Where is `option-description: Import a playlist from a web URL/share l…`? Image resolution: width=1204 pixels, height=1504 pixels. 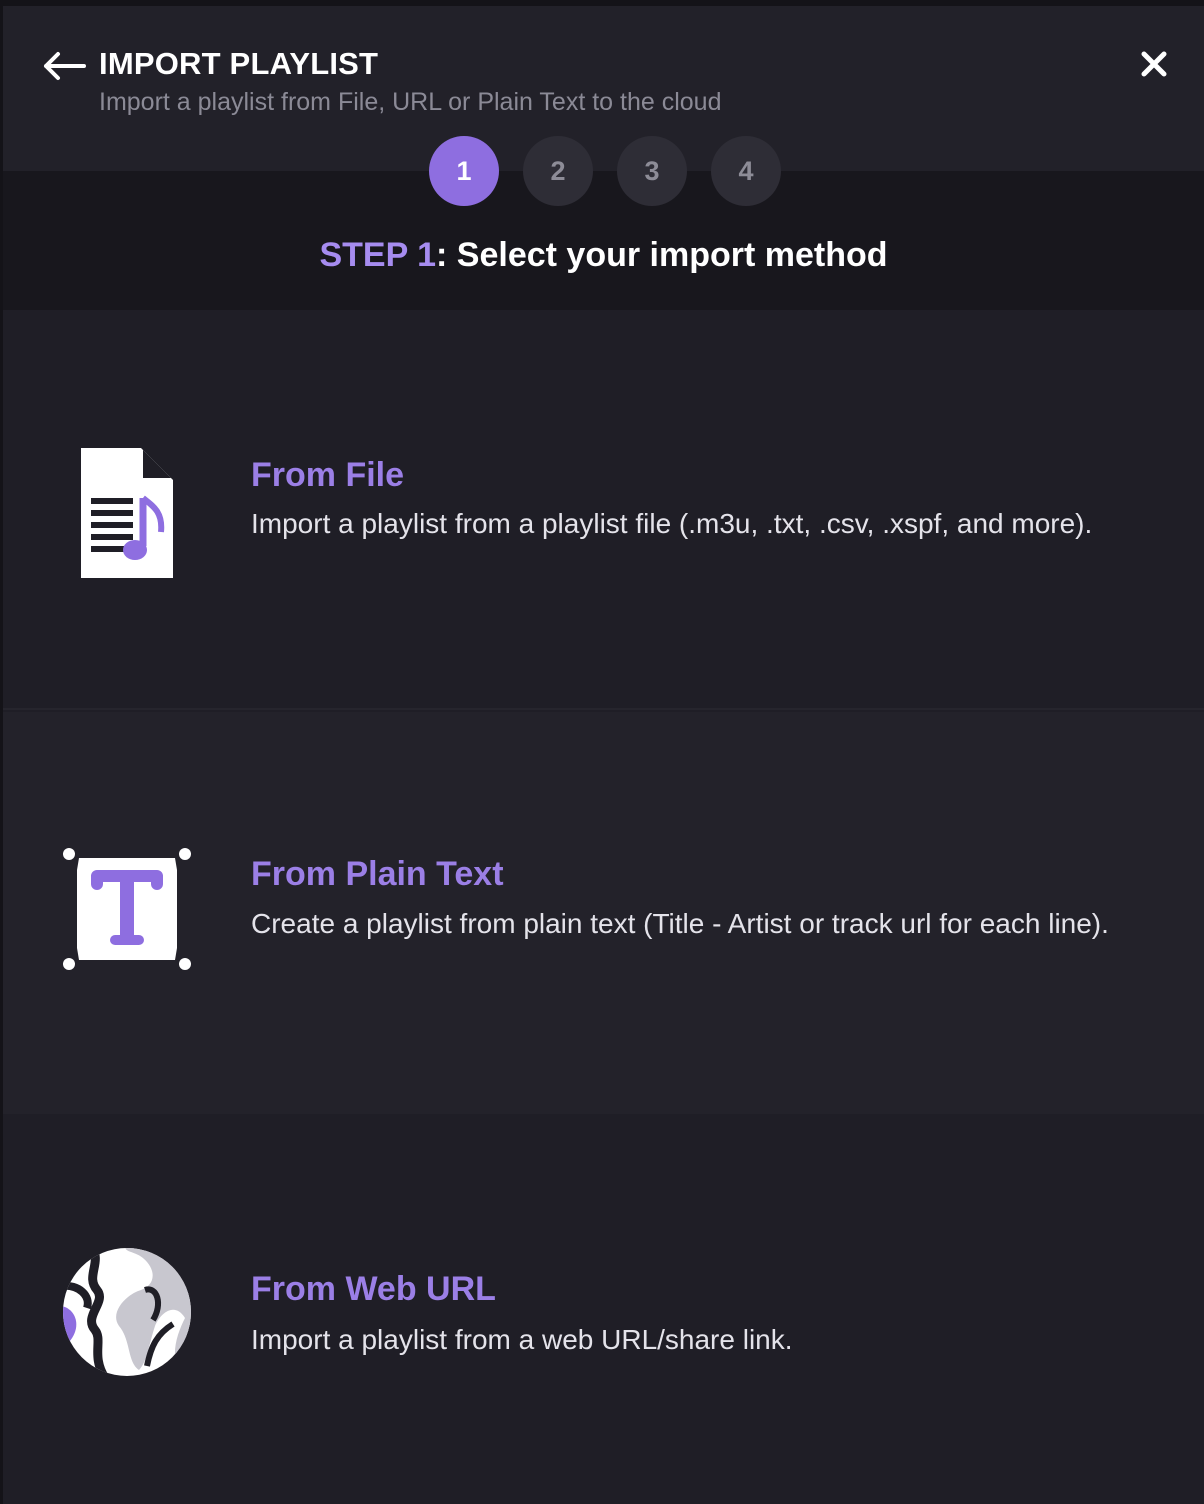 option-description: Import a playlist from a web URL/share l… is located at coordinates (522, 1339).